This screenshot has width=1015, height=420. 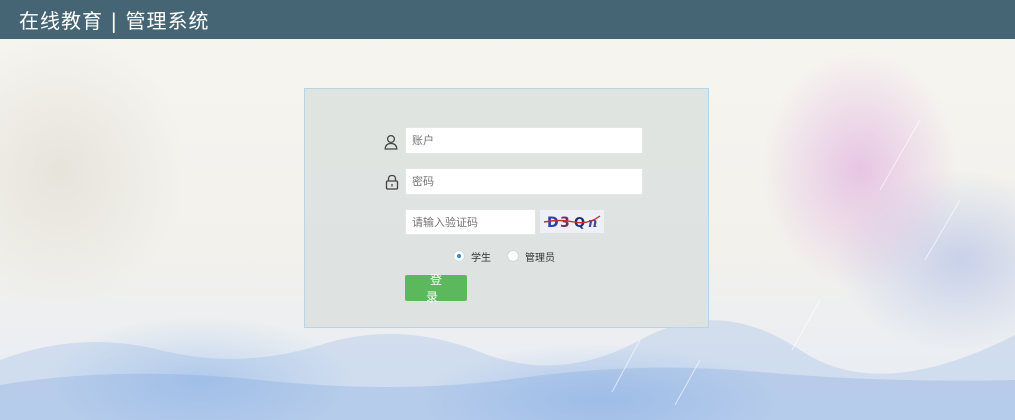 I want to click on svg-text: 3, so click(x=565, y=223).